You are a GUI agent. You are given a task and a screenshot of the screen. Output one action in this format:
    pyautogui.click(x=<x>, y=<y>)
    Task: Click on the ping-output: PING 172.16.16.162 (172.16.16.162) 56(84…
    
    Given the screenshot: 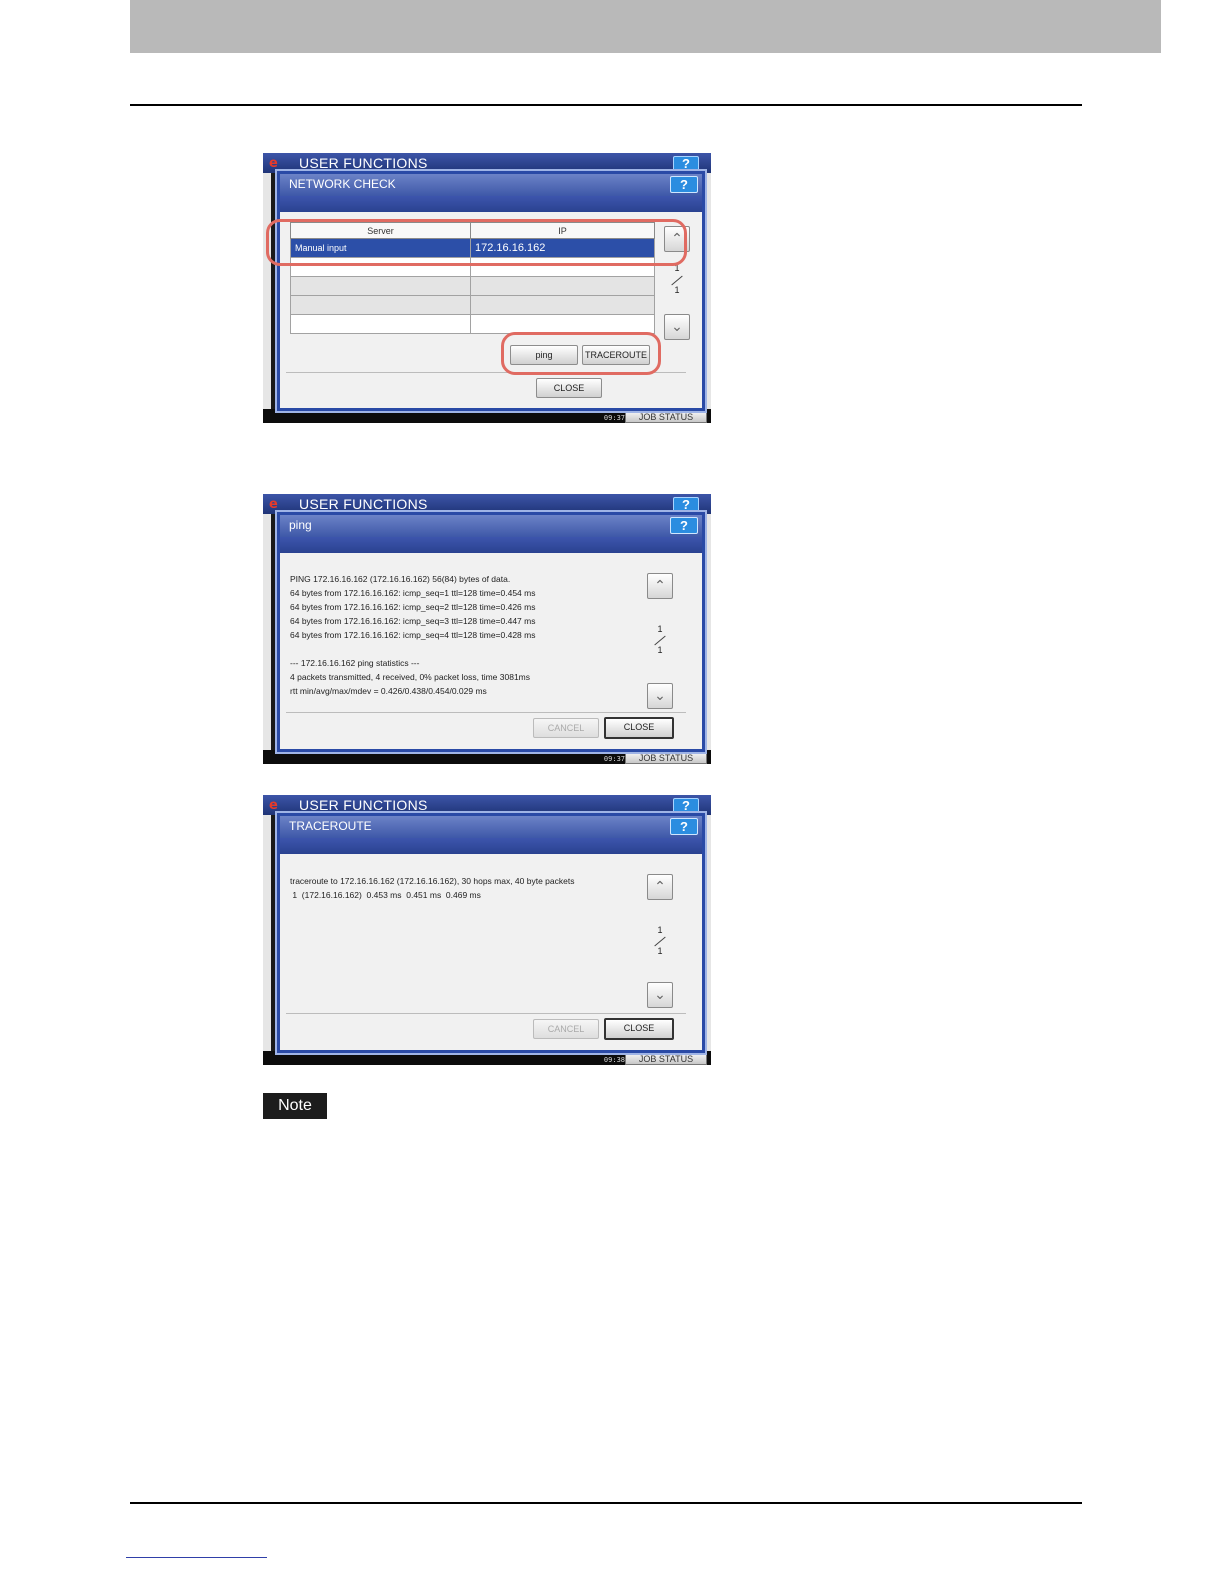 What is the action you would take?
    pyautogui.click(x=468, y=635)
    